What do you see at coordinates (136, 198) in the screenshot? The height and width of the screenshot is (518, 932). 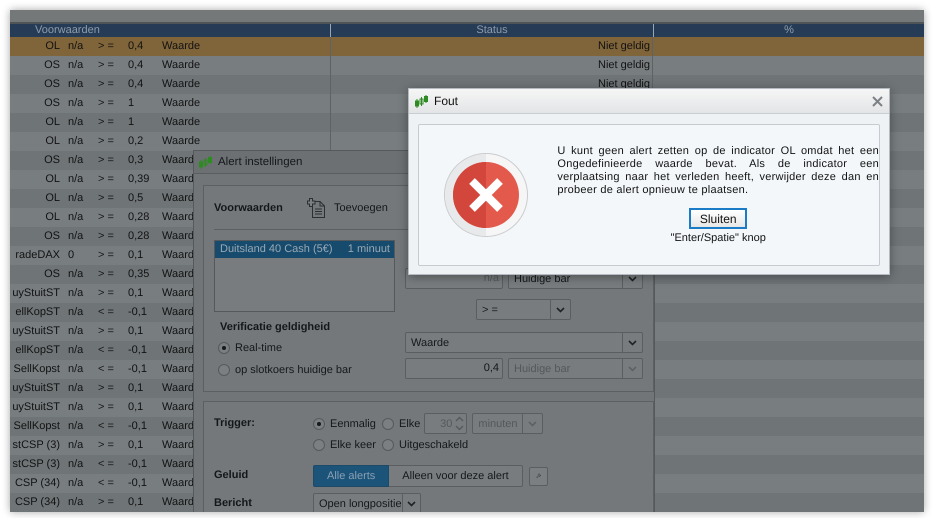 I see `table-cell: 0,5` at bounding box center [136, 198].